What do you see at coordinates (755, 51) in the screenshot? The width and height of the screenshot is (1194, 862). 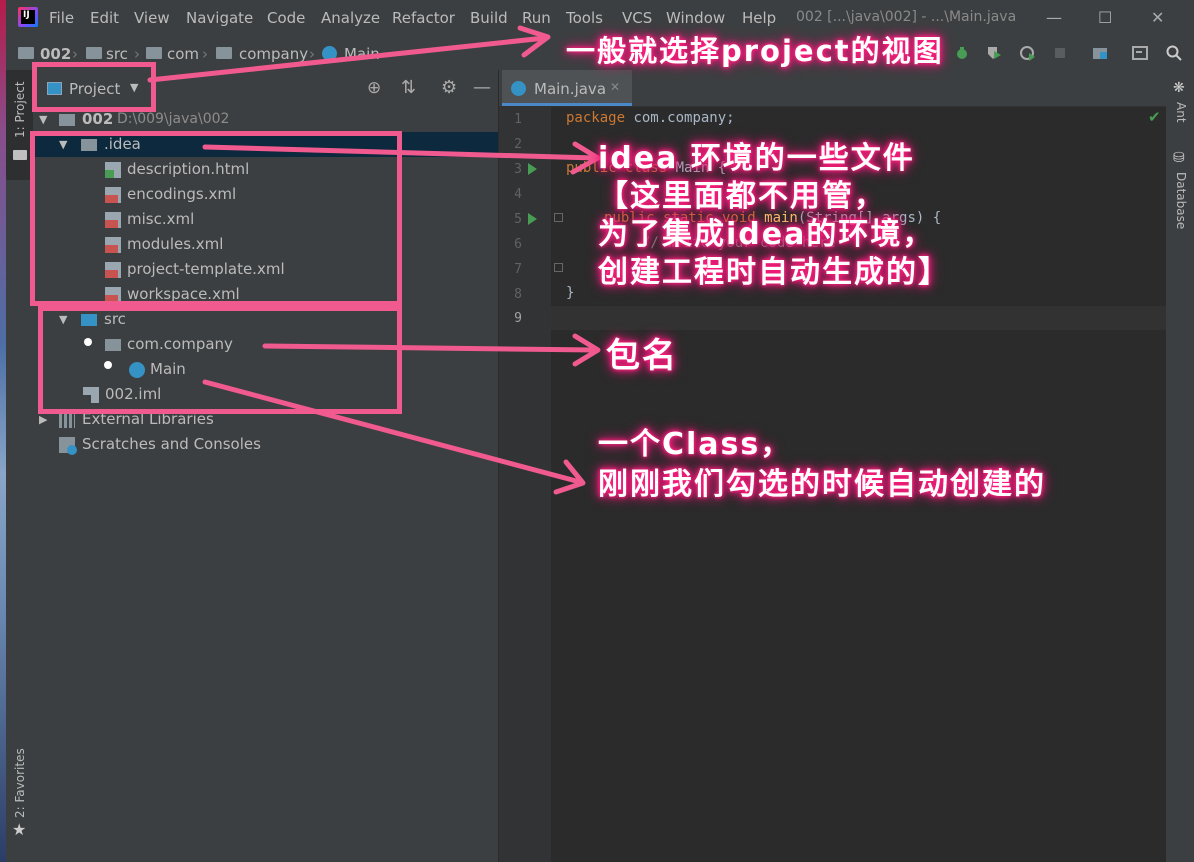 I see `annotation-project-view: 一般就选择project的视图` at bounding box center [755, 51].